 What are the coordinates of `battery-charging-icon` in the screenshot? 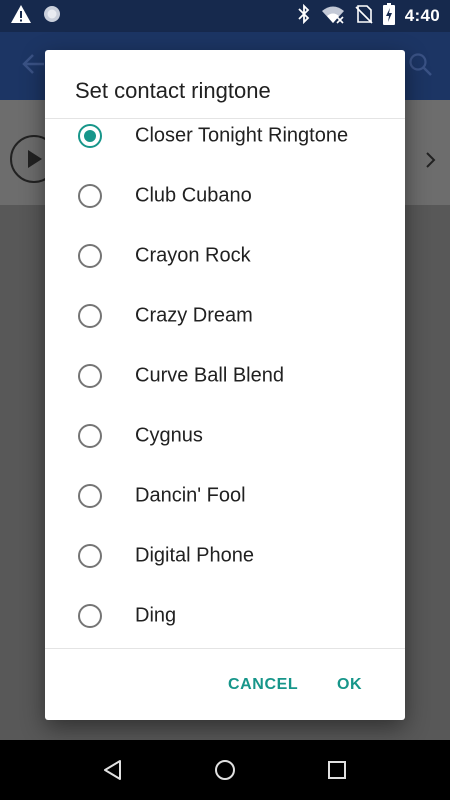 It's located at (388, 16).